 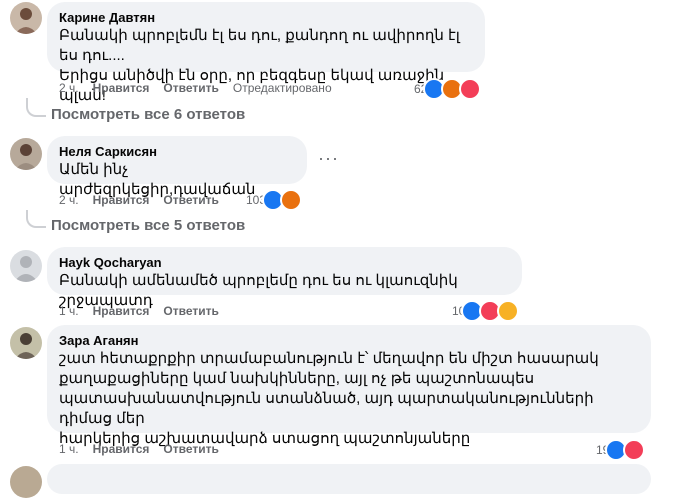 I want to click on reactions-summary: 62, so click(x=448, y=89).